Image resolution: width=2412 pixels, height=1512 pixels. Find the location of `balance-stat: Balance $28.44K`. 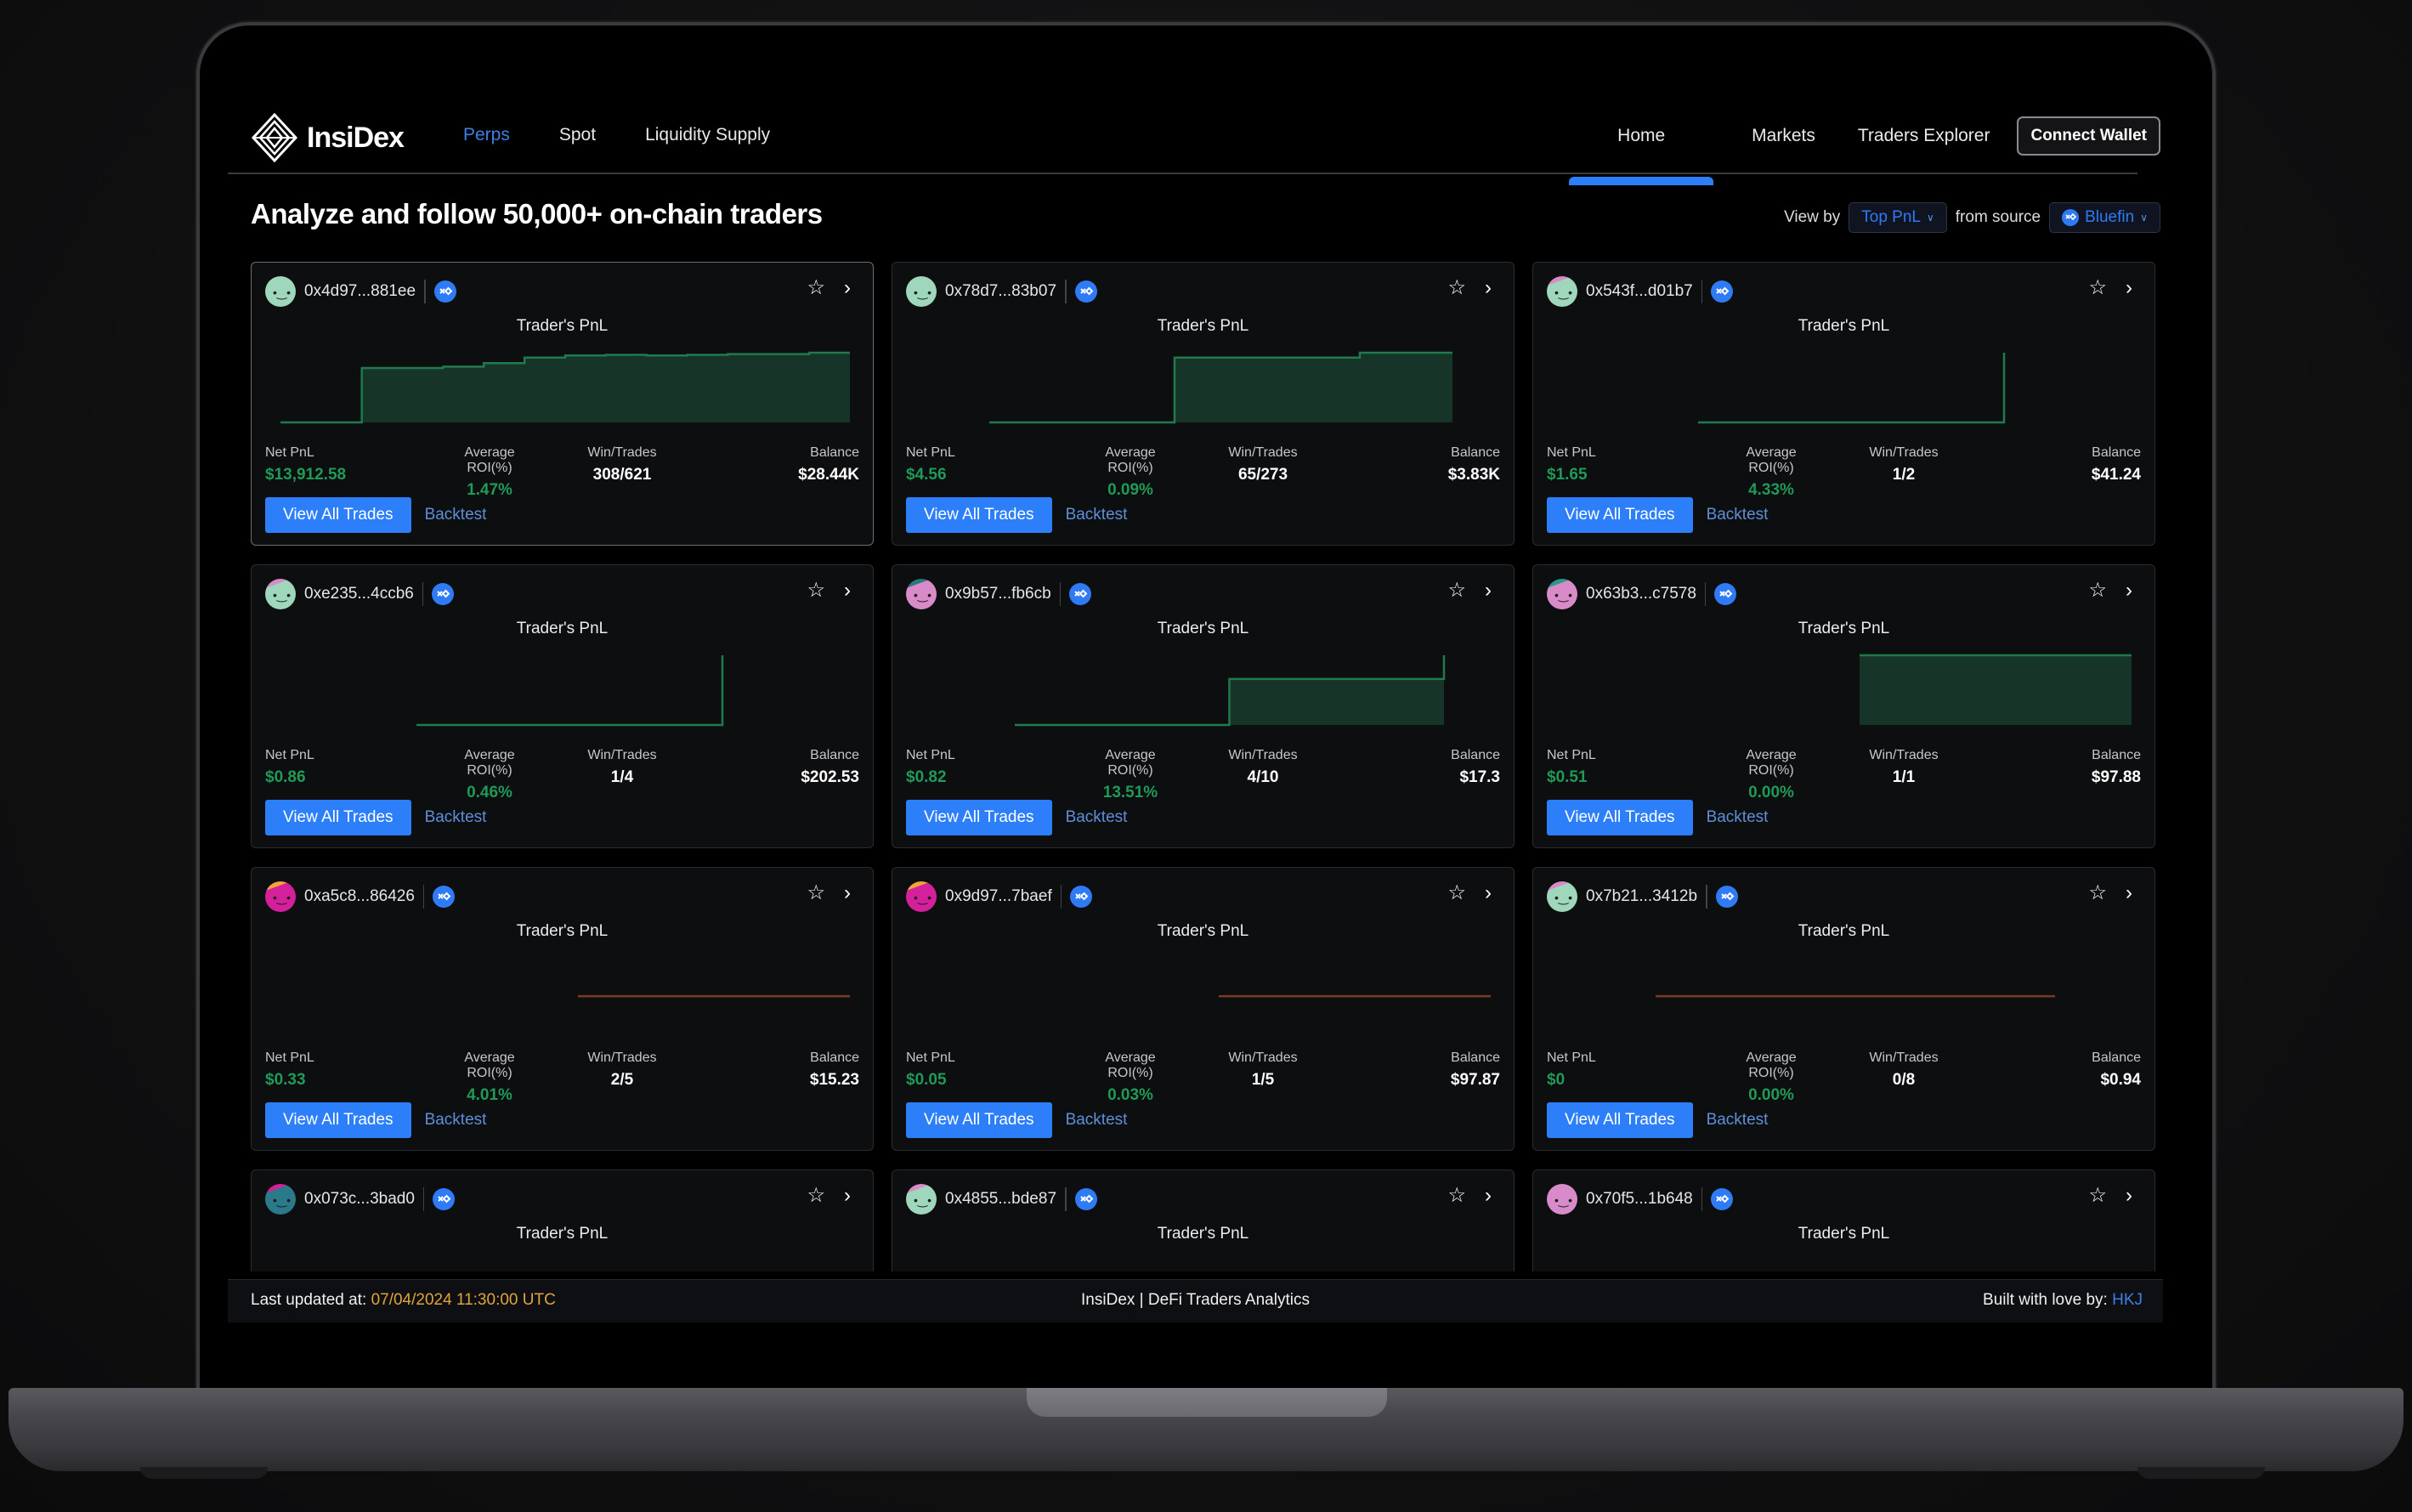

balance-stat: Balance $28.44K is located at coordinates (828, 464).